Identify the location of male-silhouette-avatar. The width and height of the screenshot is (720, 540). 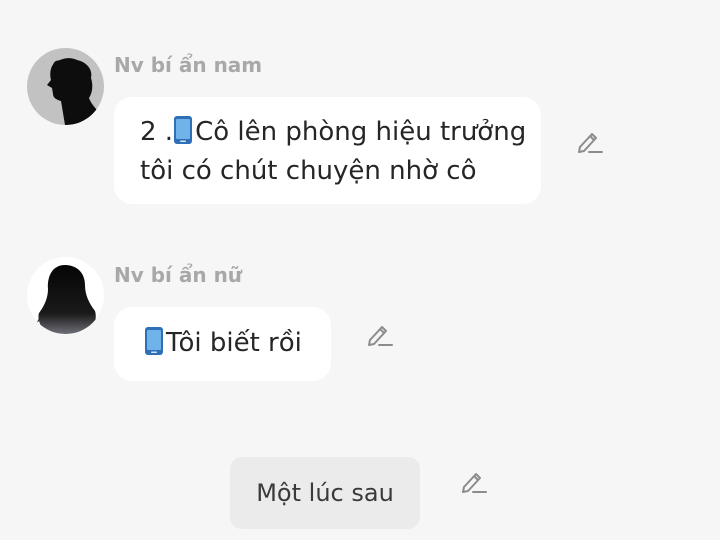
(65, 86).